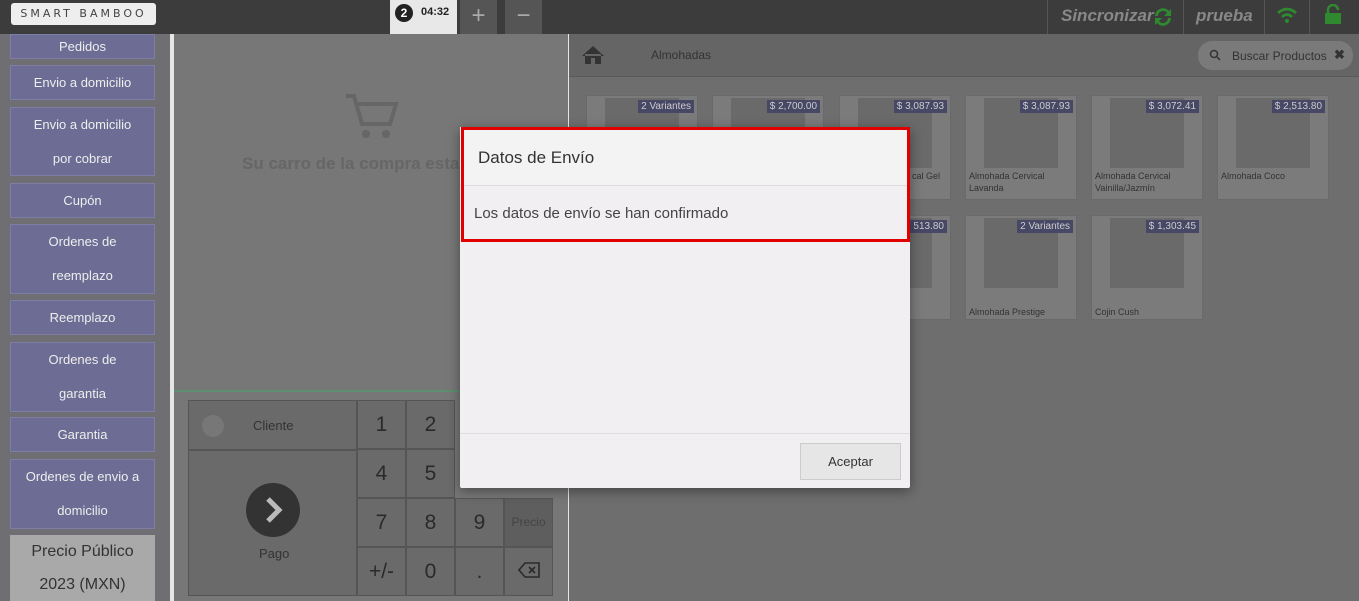 The image size is (1359, 601). What do you see at coordinates (1224, 16) in the screenshot?
I see `user-name: prueba` at bounding box center [1224, 16].